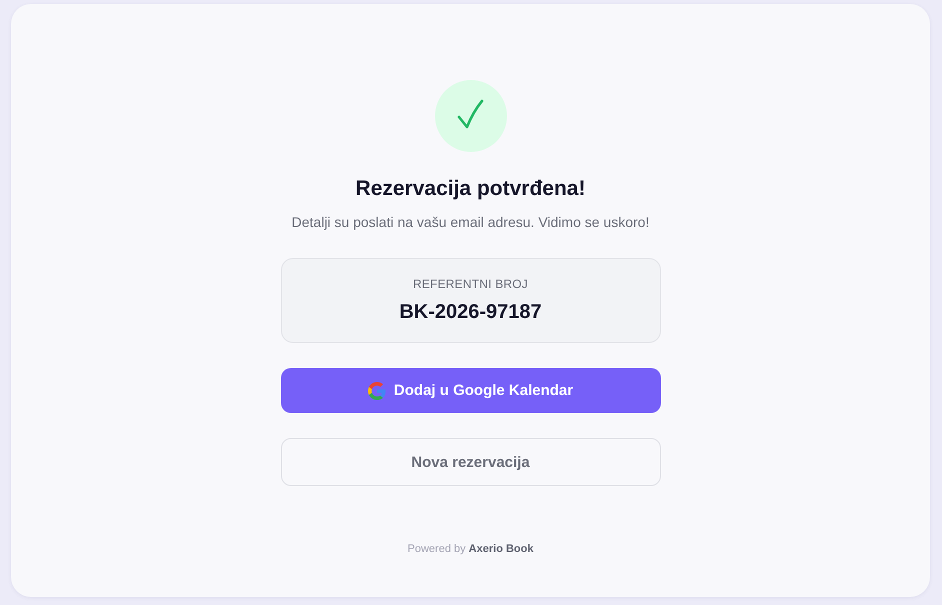 Image resolution: width=942 pixels, height=605 pixels. I want to click on add-to-calendar-button: Dodaj u Google Kalendar, so click(470, 390).